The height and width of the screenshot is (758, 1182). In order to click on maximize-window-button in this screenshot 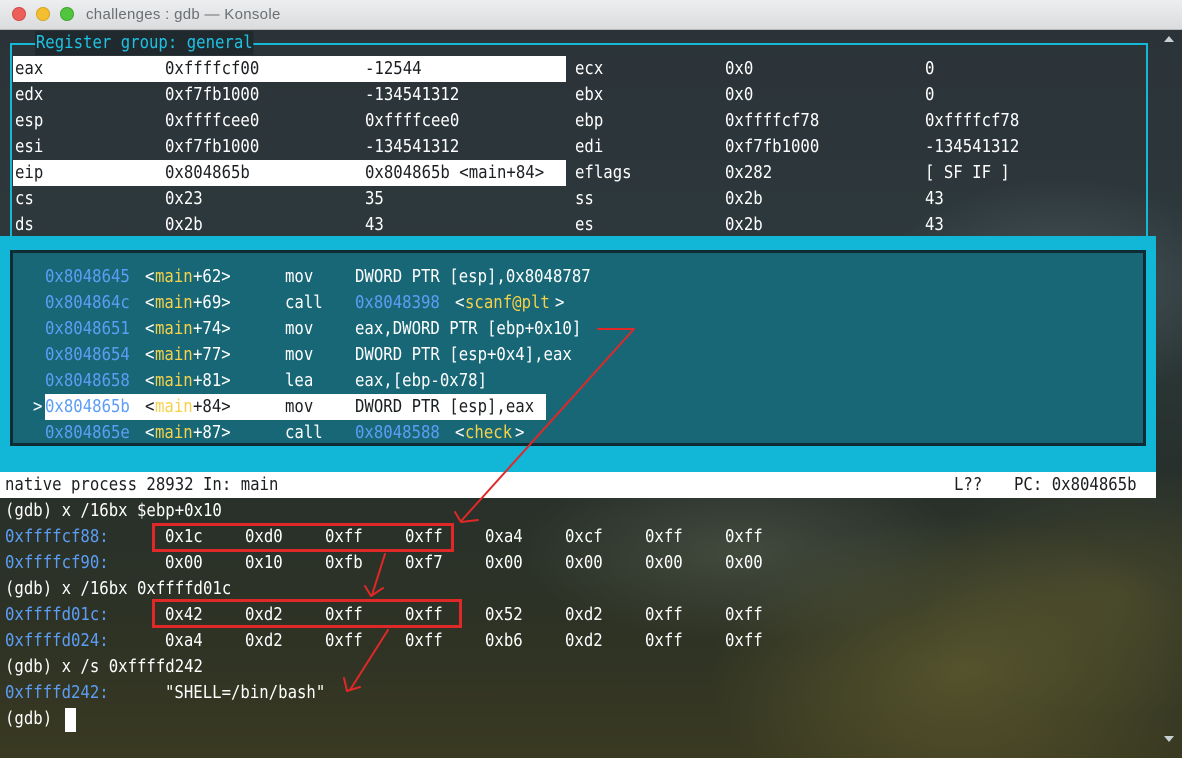, I will do `click(67, 14)`.